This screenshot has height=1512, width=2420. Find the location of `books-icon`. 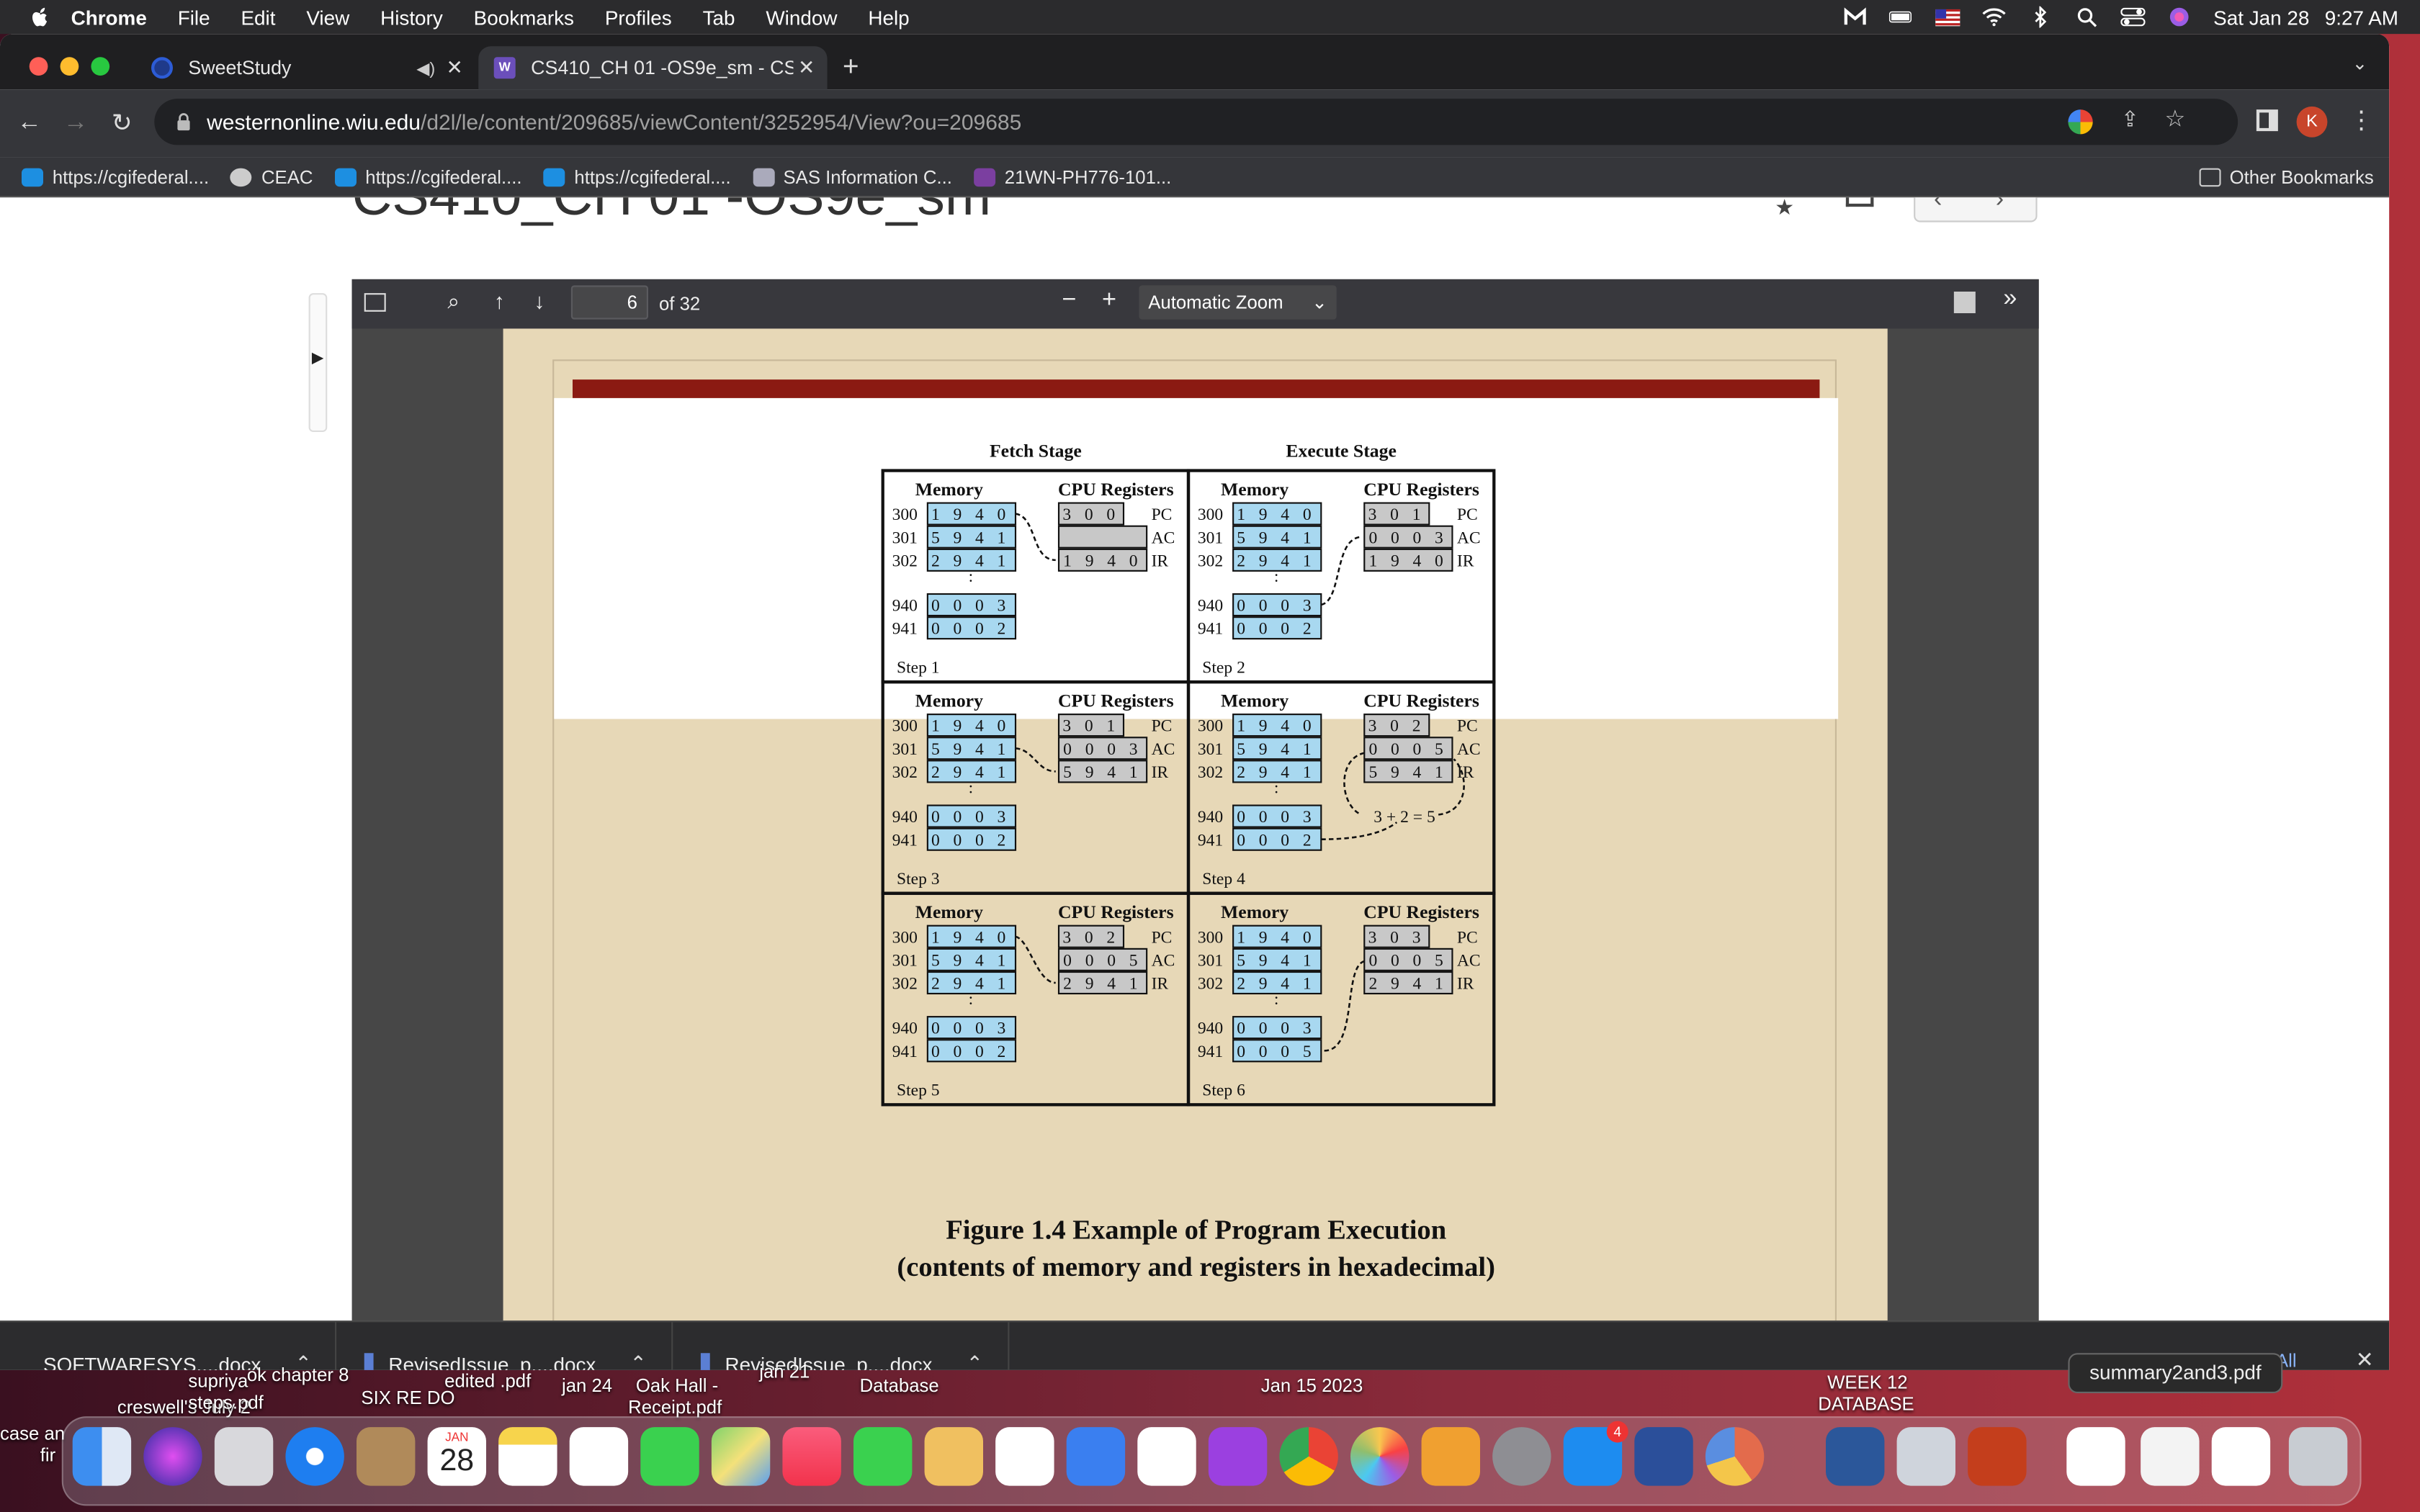

books-icon is located at coordinates (1450, 1456).